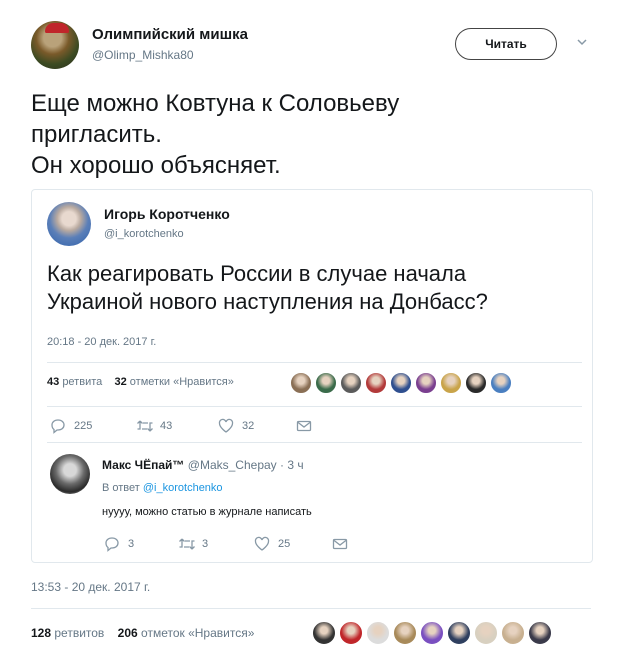  What do you see at coordinates (131, 544) in the screenshot?
I see `reply-reply-count: 3` at bounding box center [131, 544].